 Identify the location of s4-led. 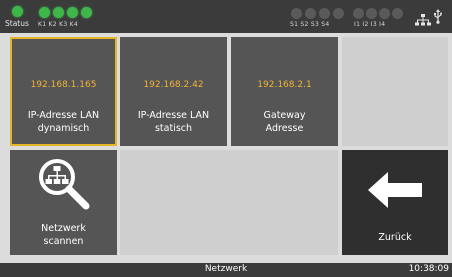
(338, 13).